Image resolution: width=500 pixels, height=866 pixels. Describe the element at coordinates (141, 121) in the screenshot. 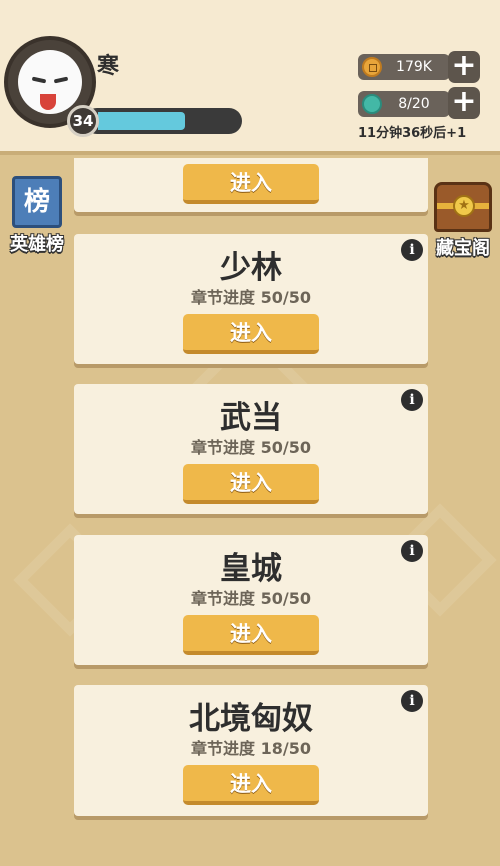

I see `xp-bar-fill` at that location.